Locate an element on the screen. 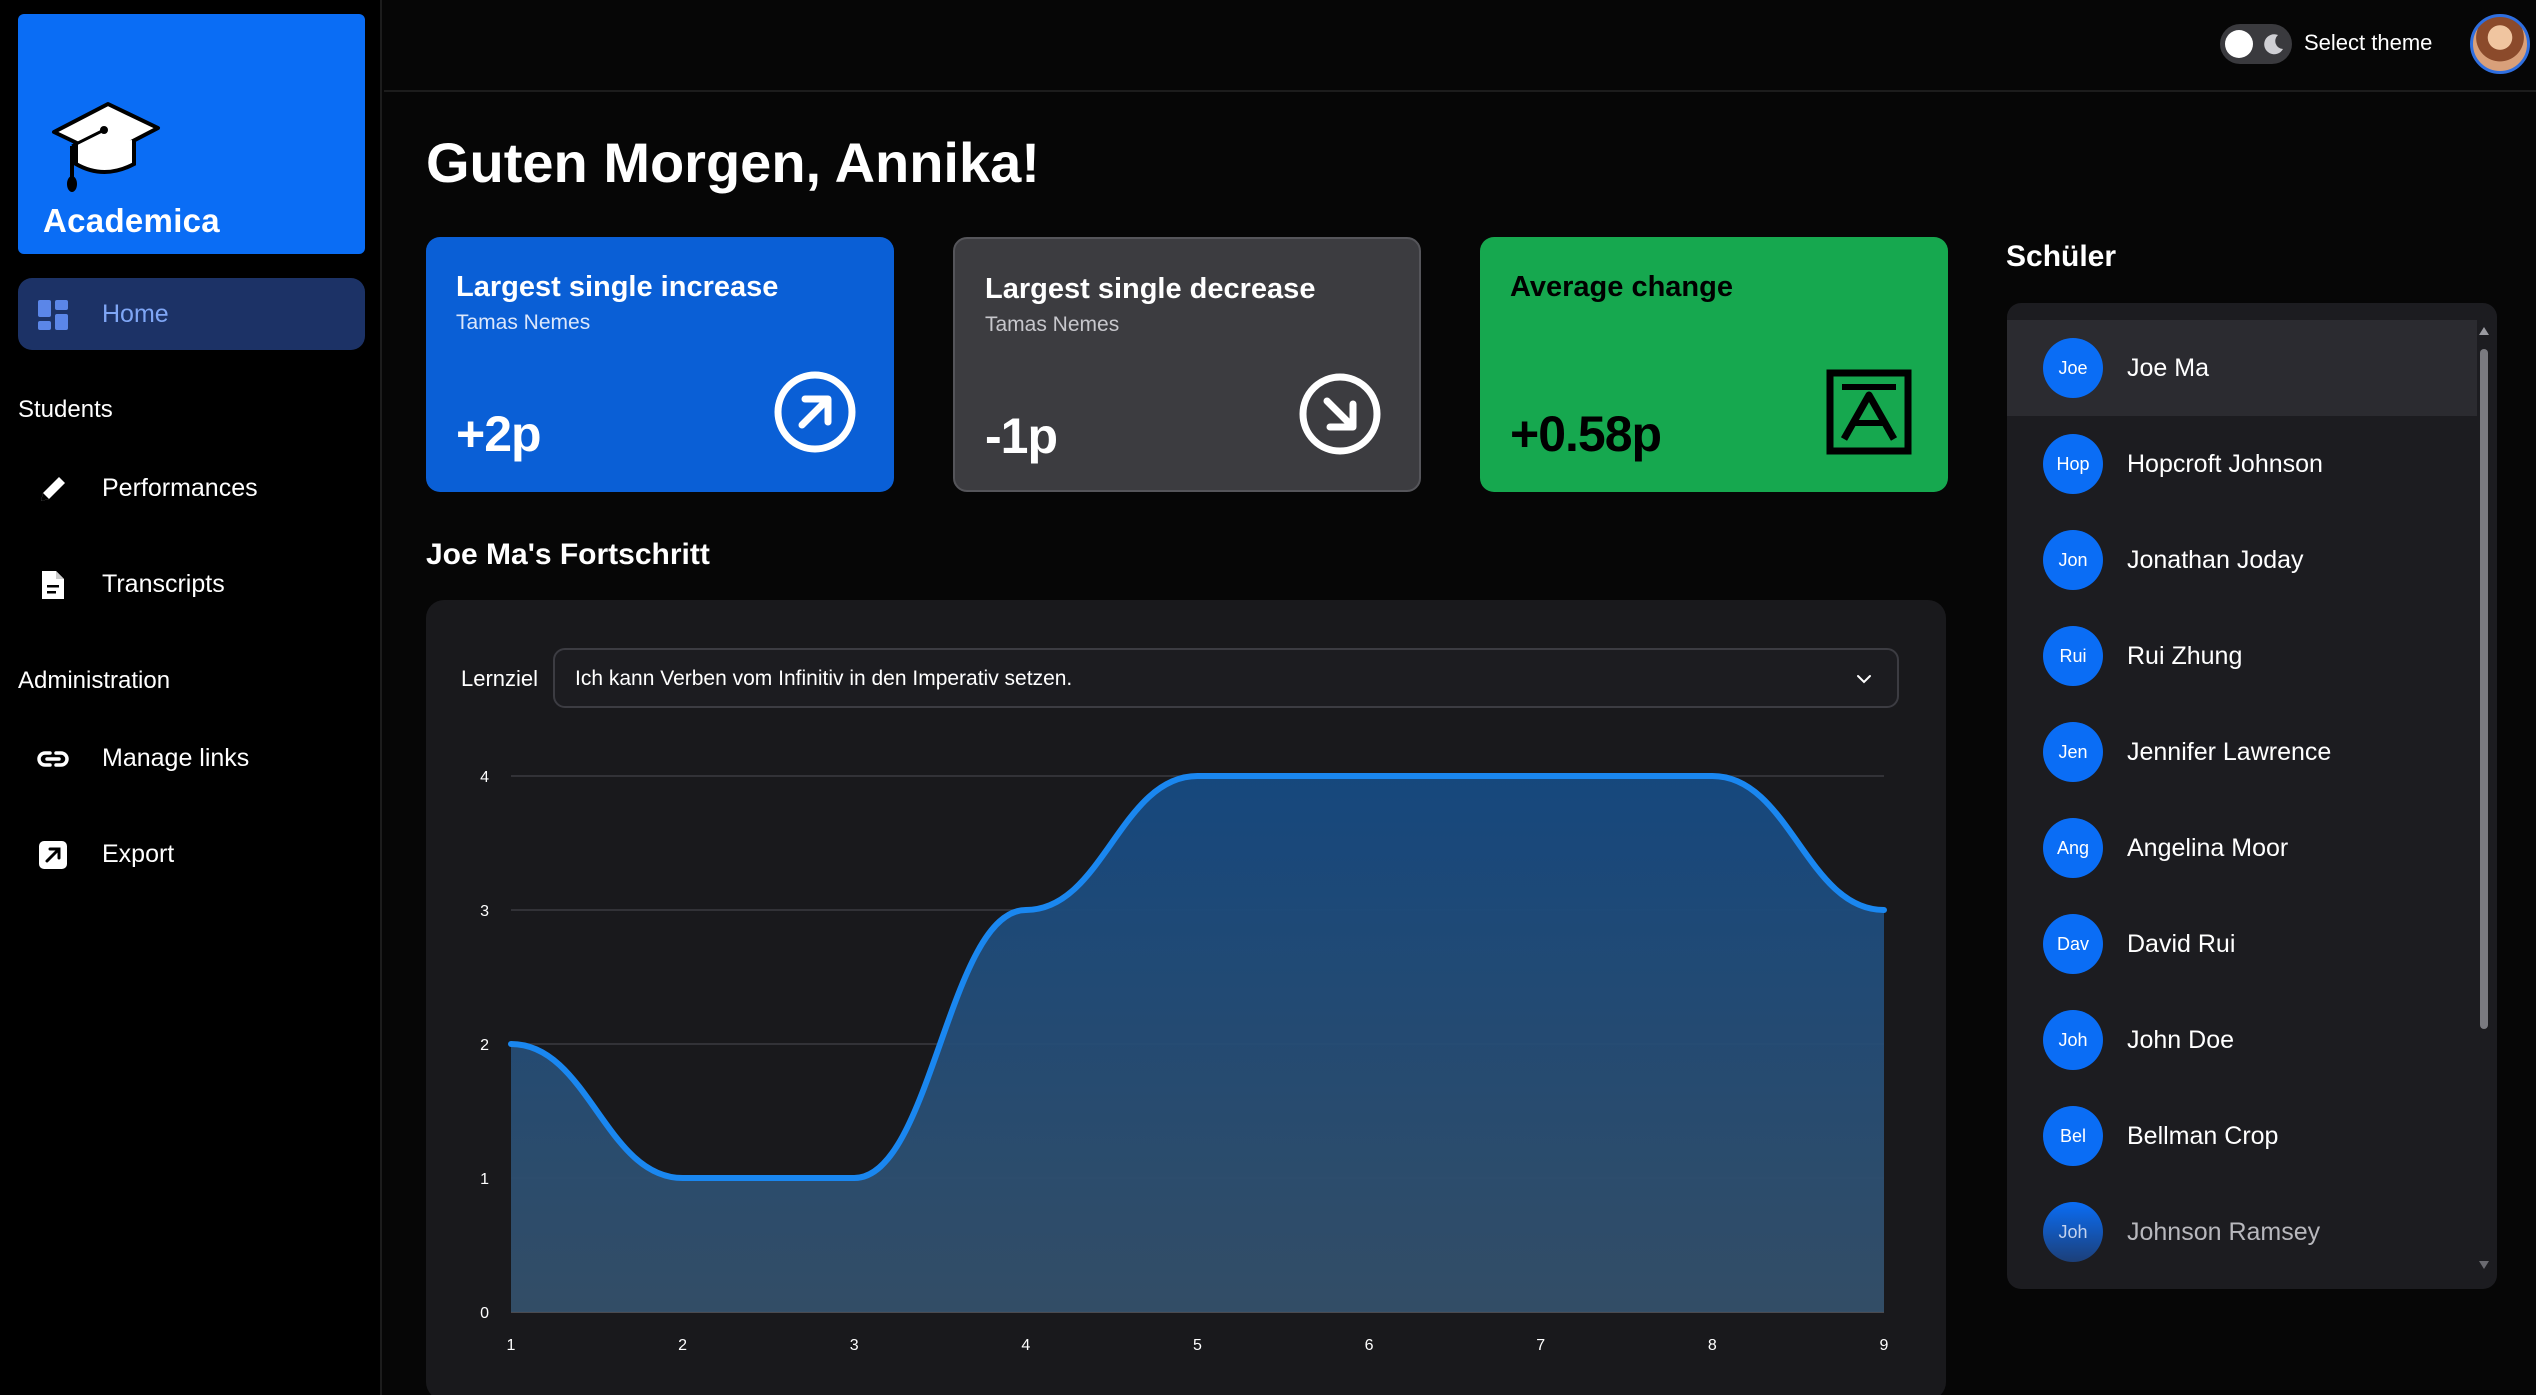  student-row: Hop Hopcroft Johnson is located at coordinates (2242, 464).